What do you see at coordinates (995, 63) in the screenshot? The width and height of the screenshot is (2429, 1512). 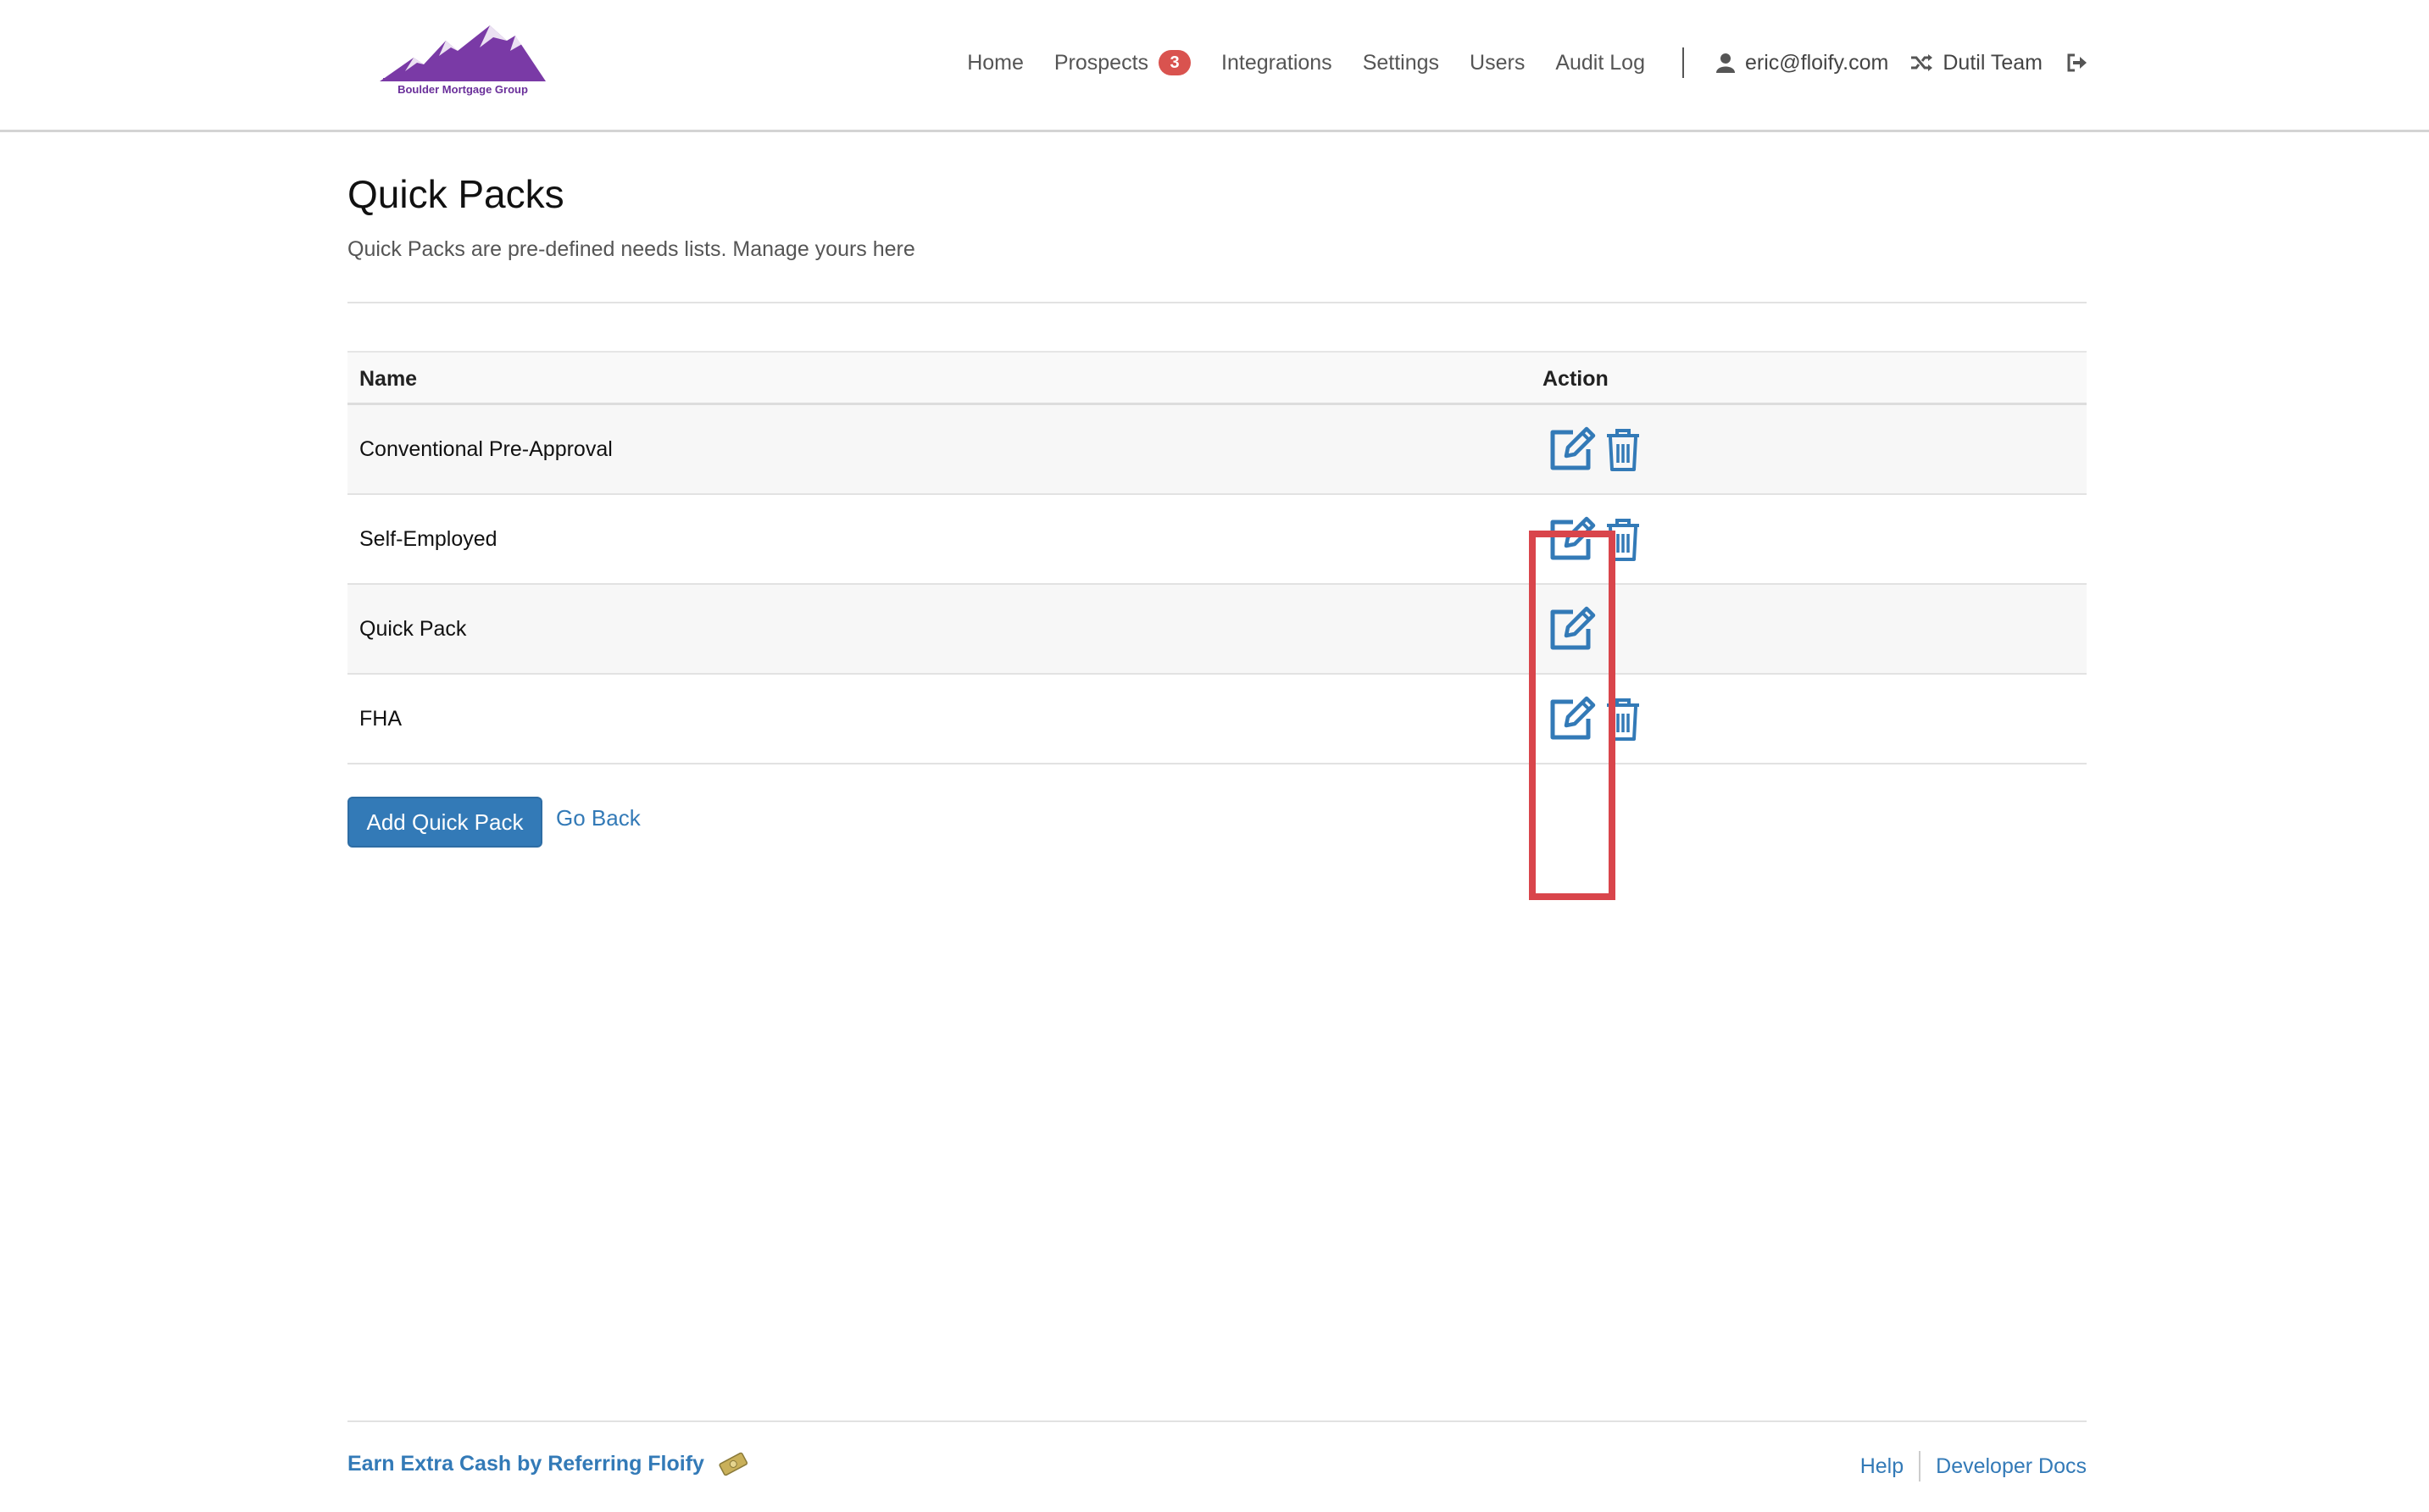 I see `nav-home: Home` at bounding box center [995, 63].